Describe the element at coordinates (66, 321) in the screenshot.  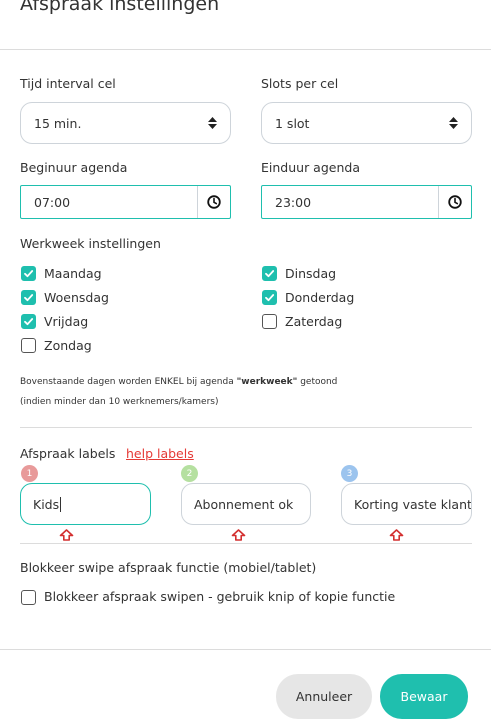
I see `day-label-vrijdag: Vrijdag` at that location.